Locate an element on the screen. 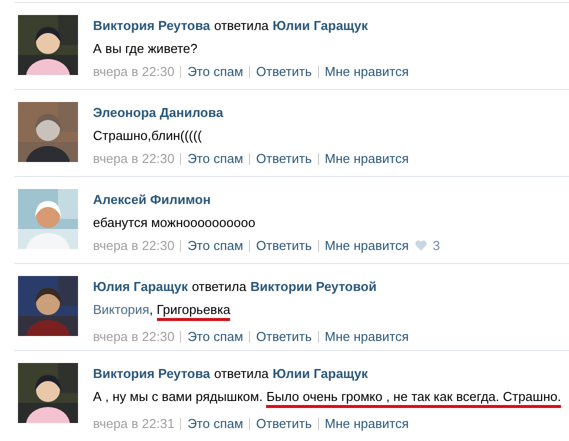  like-count: 3 is located at coordinates (436, 245).